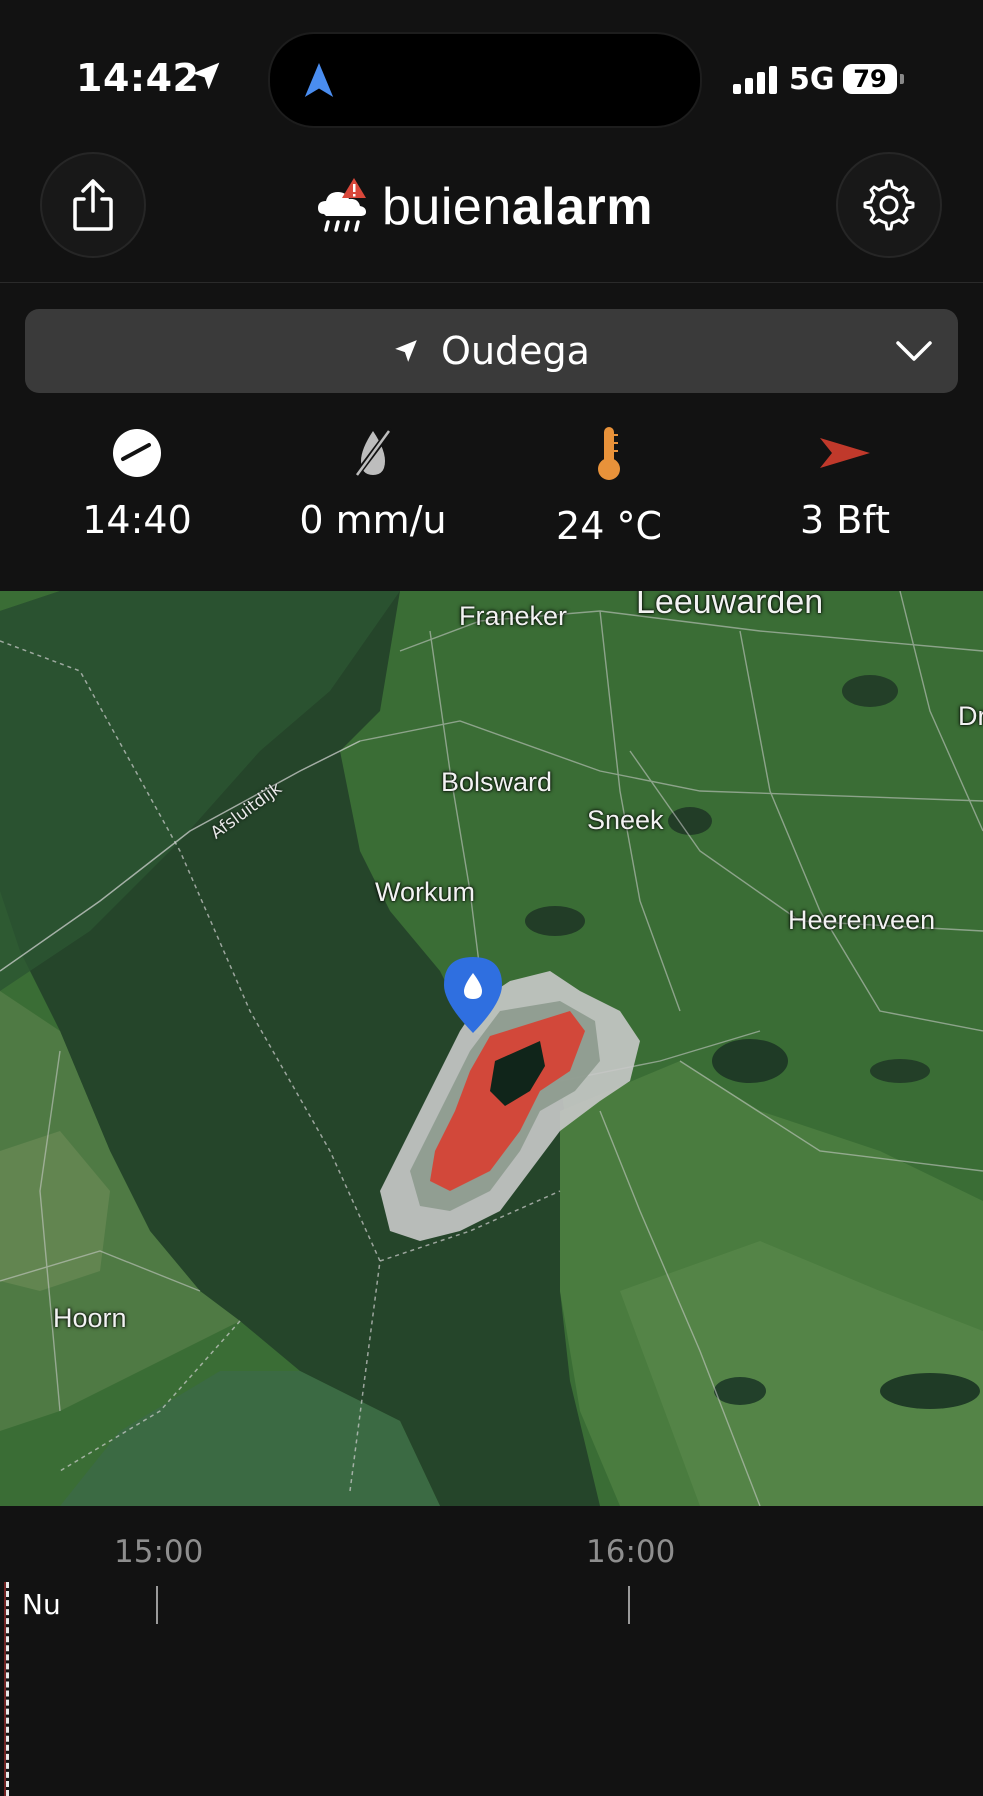 This screenshot has width=983, height=1796. I want to click on app-logo: buienalarm, so click(484, 207).